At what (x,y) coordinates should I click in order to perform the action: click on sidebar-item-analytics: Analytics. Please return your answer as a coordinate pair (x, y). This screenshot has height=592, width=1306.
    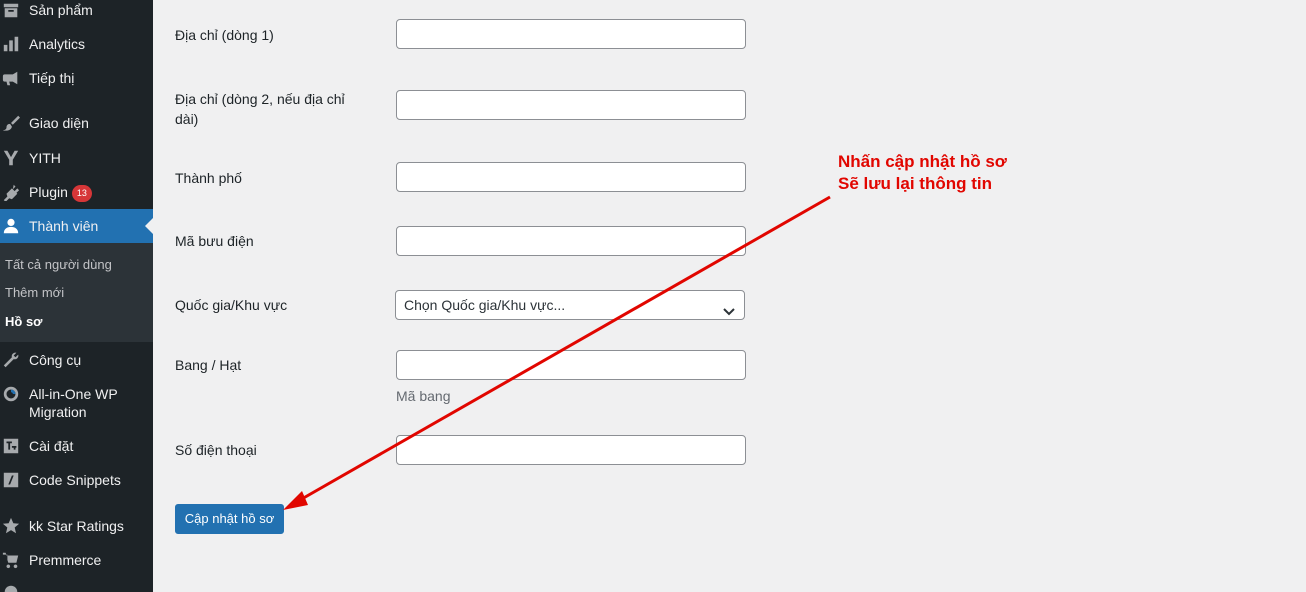
    Looking at the image, I should click on (76, 44).